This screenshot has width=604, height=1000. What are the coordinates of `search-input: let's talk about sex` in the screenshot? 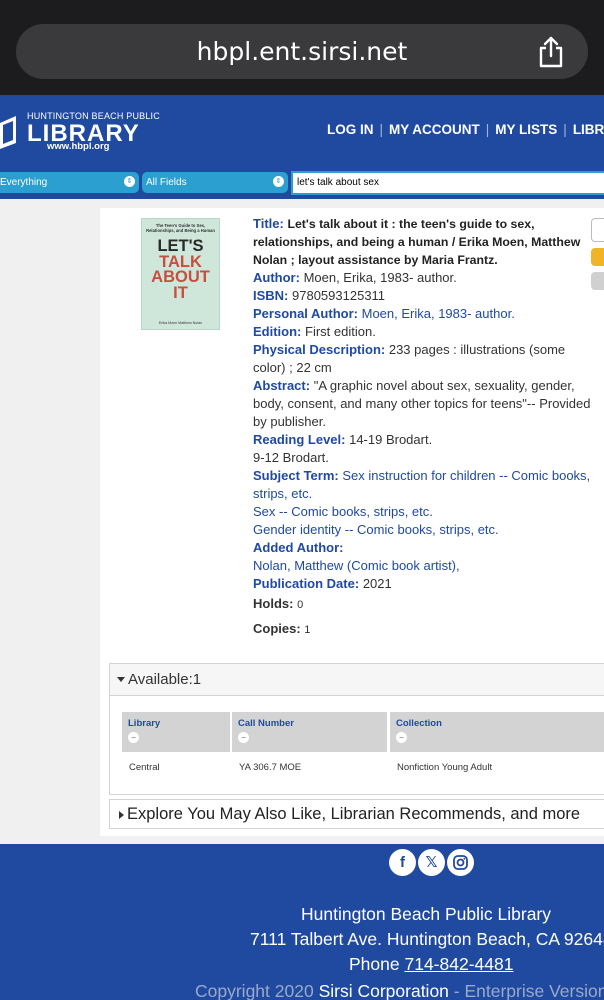 It's located at (447, 183).